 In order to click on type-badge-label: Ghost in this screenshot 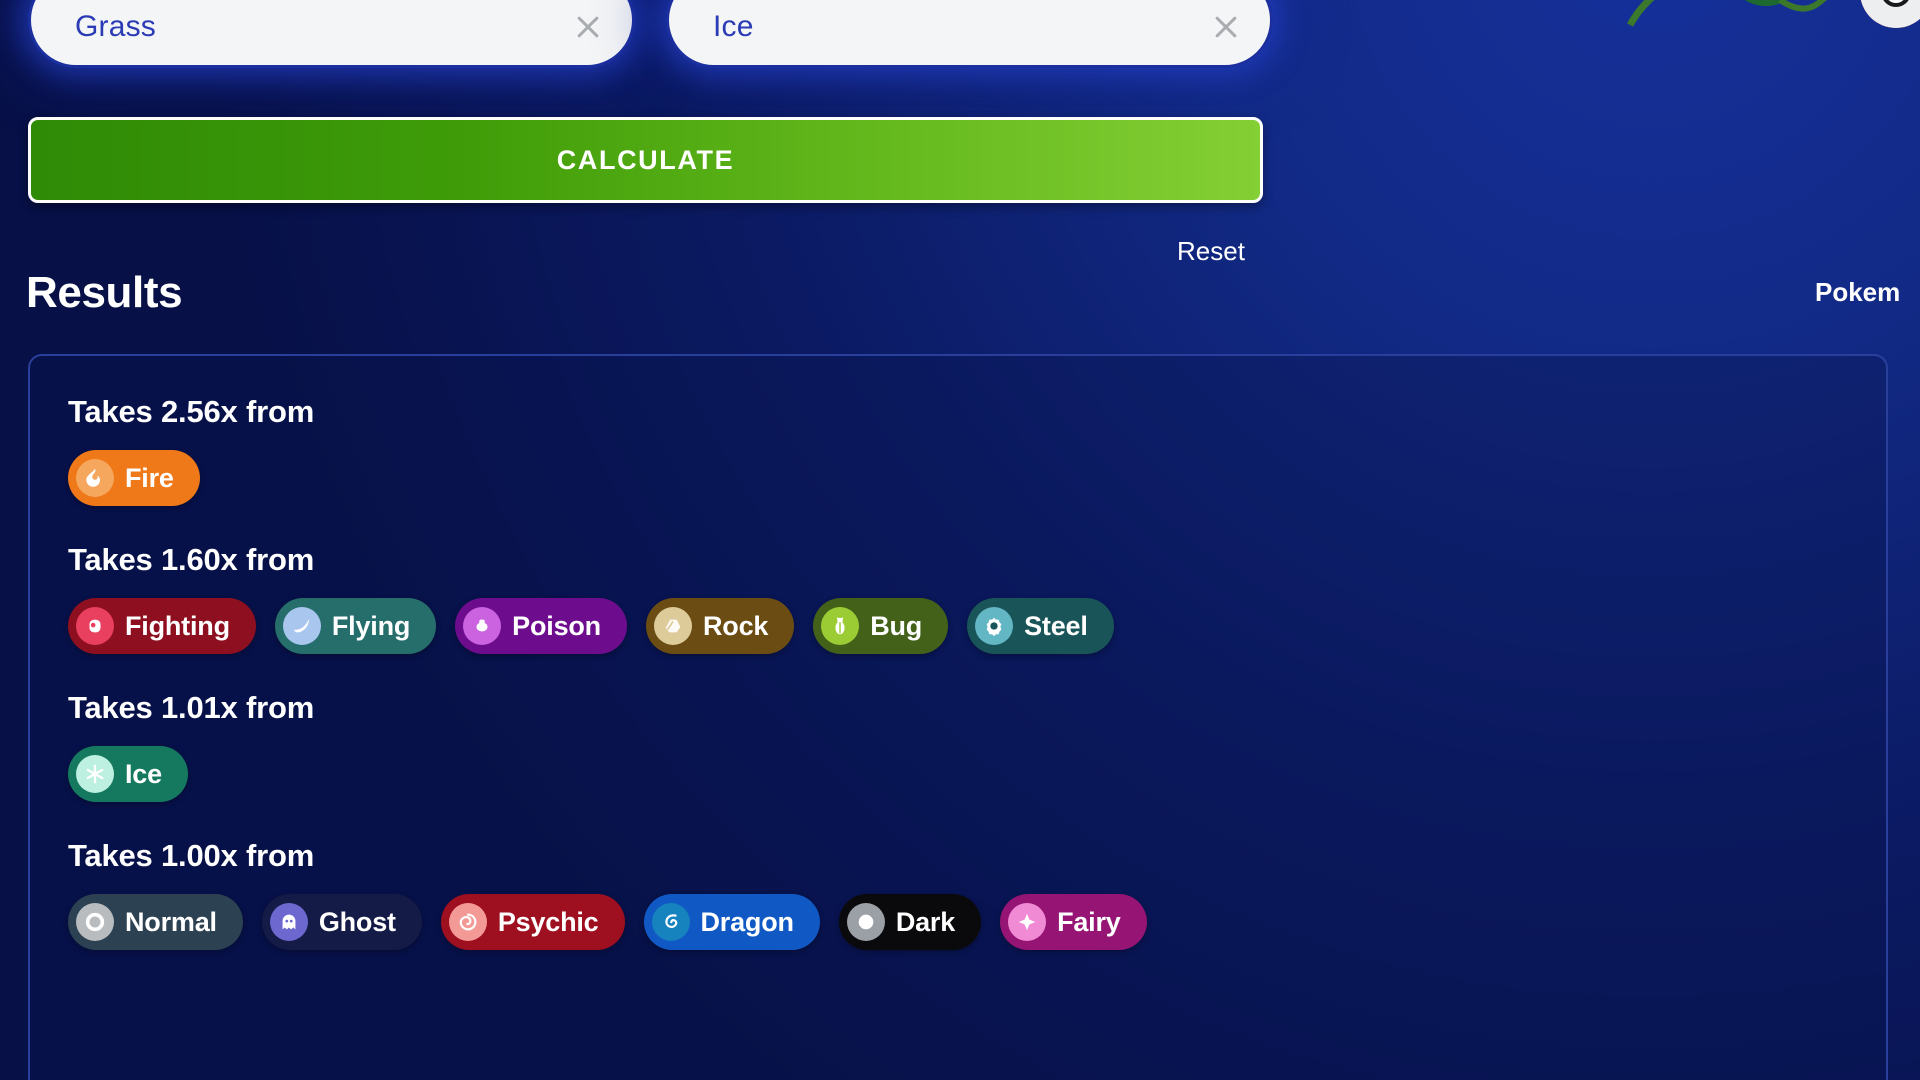, I will do `click(357, 921)`.